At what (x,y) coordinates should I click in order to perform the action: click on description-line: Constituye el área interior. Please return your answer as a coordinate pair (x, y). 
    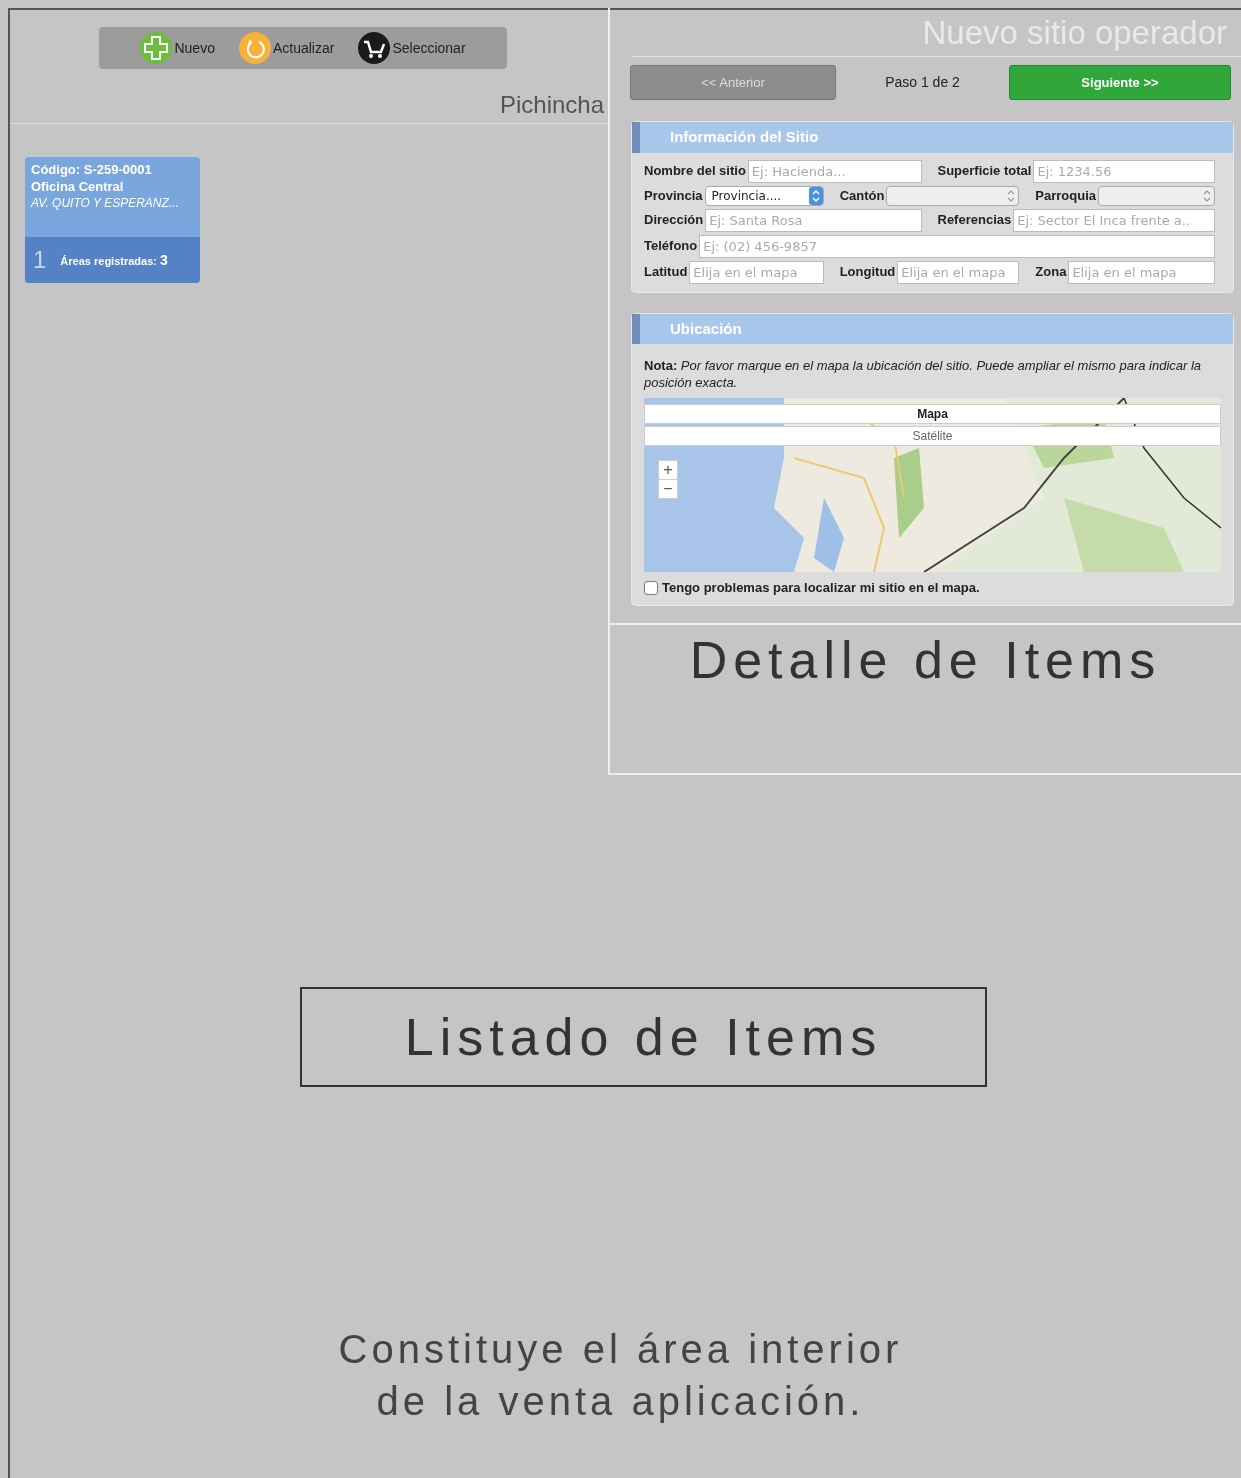
    Looking at the image, I should click on (620, 1349).